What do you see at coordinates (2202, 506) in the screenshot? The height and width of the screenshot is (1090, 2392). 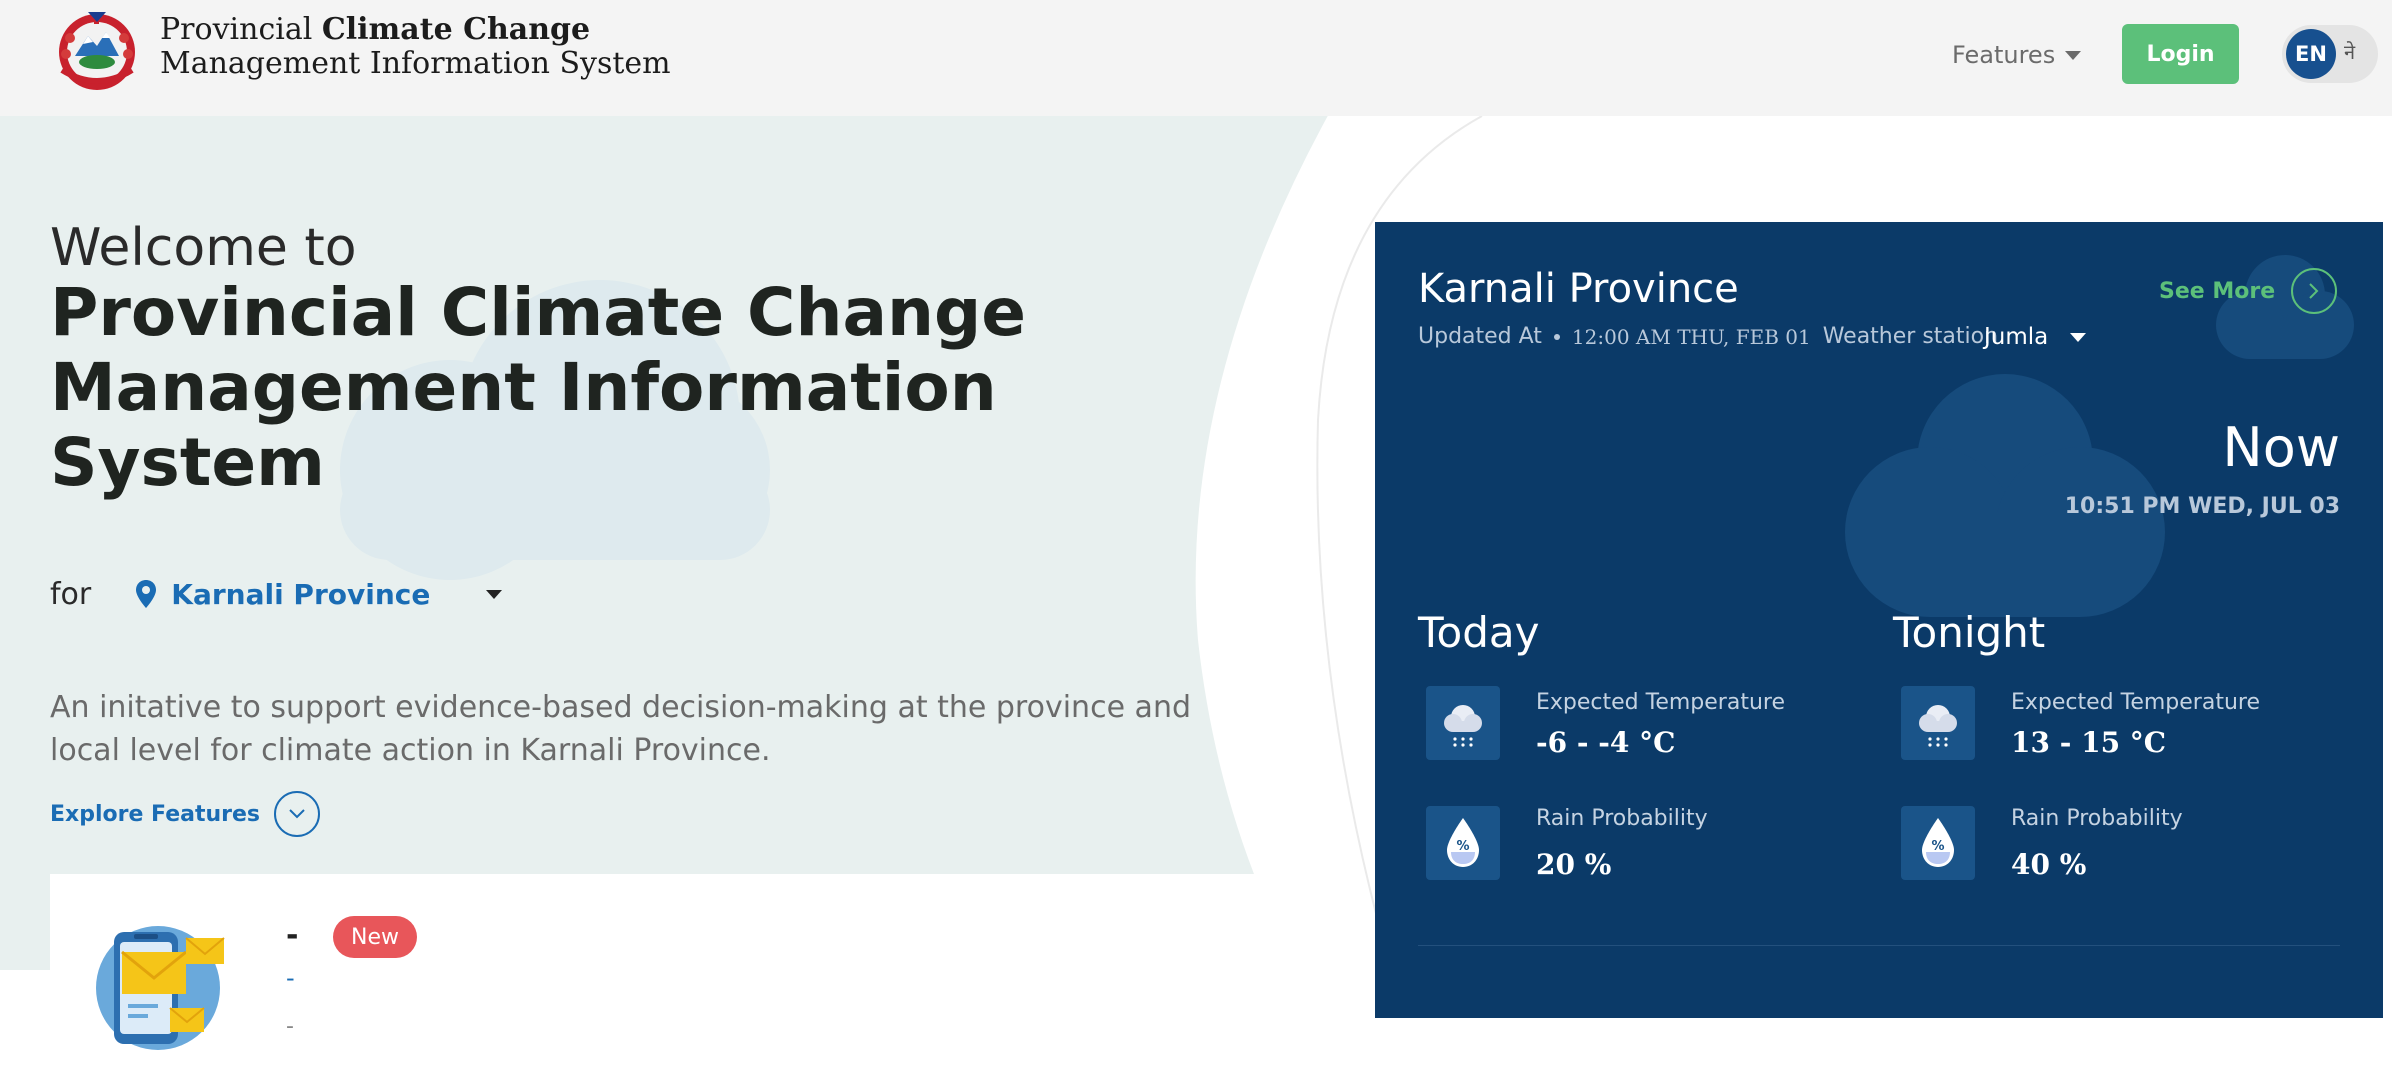 I see `now-time: 10:51 PM WED, JUL 03` at bounding box center [2202, 506].